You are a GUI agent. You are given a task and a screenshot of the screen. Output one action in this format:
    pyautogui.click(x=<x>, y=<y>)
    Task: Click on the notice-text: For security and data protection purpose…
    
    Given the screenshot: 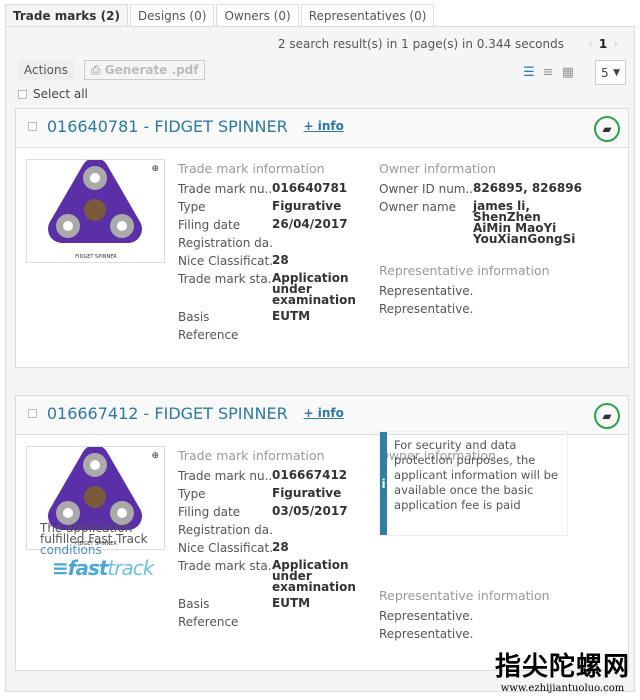 What is the action you would take?
    pyautogui.click(x=476, y=475)
    